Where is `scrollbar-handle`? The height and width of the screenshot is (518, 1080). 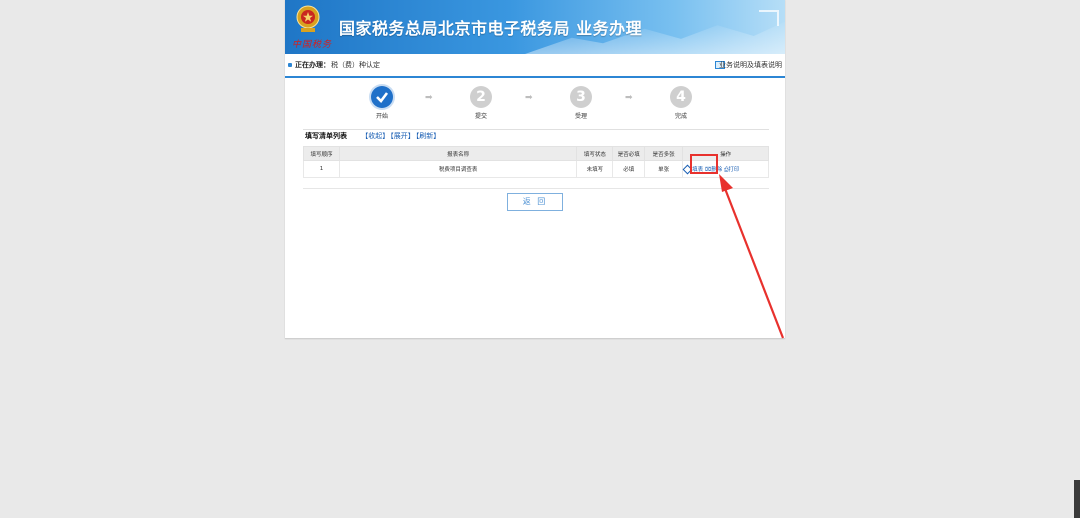
scrollbar-handle is located at coordinates (1077, 499).